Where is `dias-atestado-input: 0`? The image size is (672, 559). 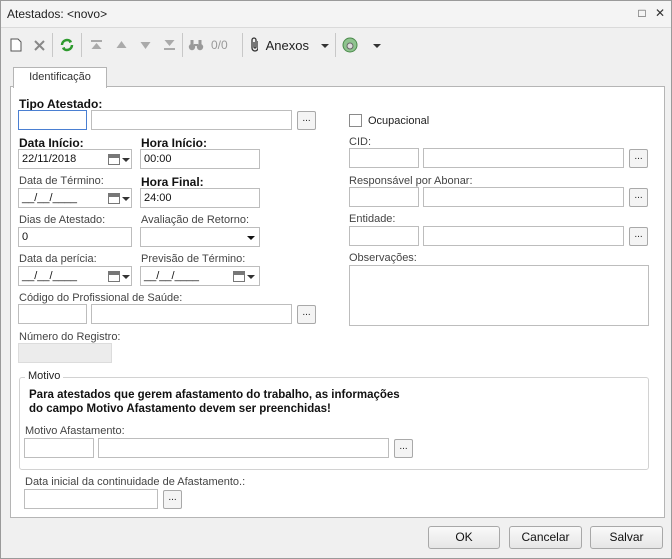
dias-atestado-input: 0 is located at coordinates (75, 237).